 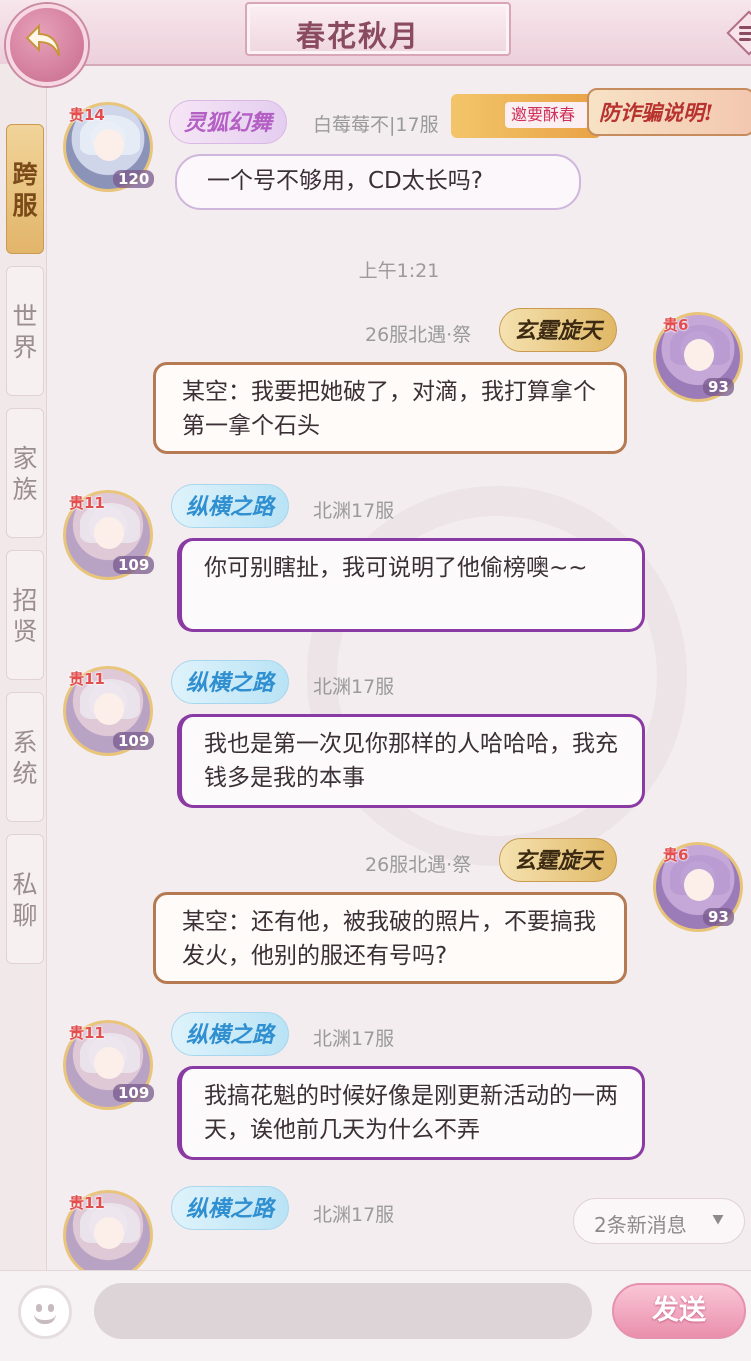 What do you see at coordinates (411, 761) in the screenshot?
I see `message-bubble: 我也是第一次见你那样的人哈哈哈，我充钱多是我的本事` at bounding box center [411, 761].